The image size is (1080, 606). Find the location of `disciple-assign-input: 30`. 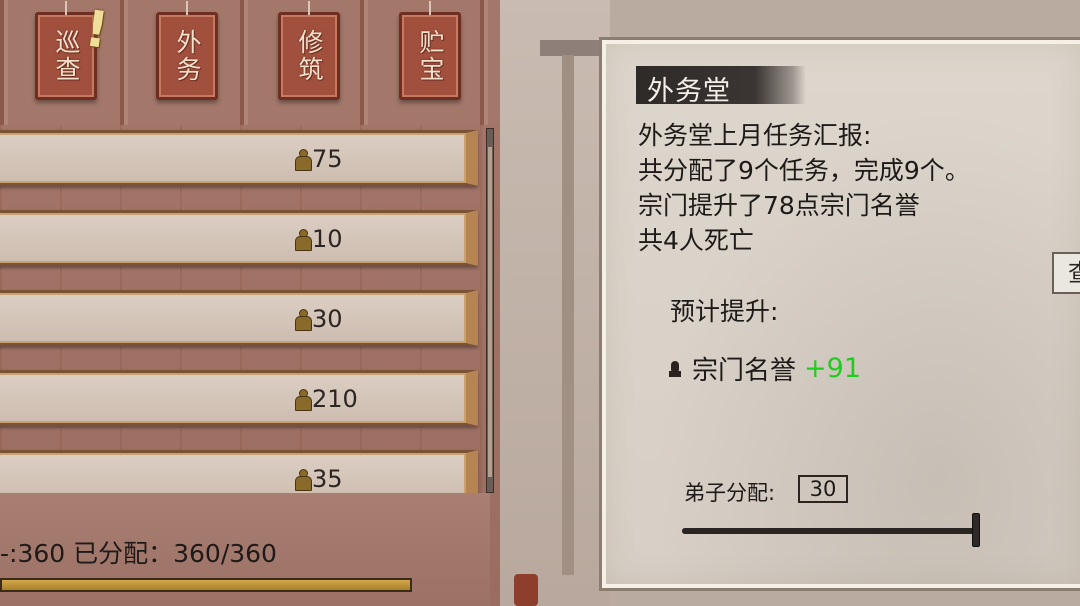

disciple-assign-input: 30 is located at coordinates (823, 489).